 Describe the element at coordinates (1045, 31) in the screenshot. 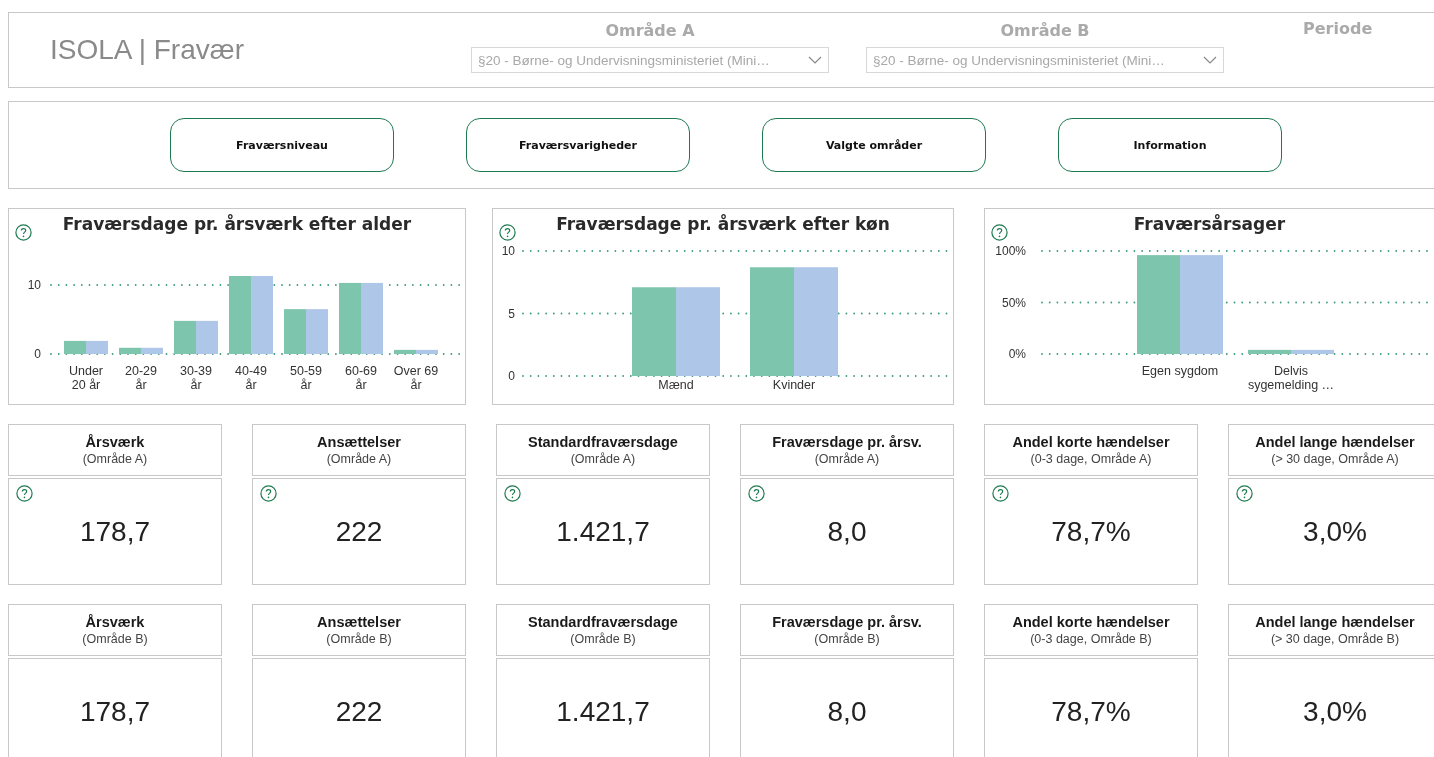

I see `filter-label: Område B` at that location.